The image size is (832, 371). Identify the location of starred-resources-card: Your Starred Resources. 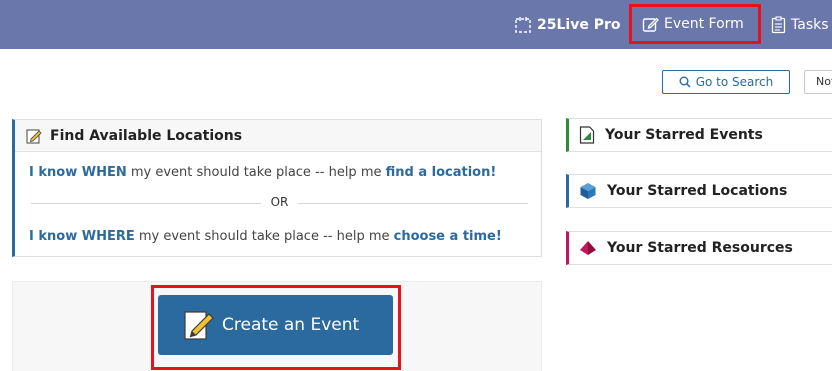
(699, 248).